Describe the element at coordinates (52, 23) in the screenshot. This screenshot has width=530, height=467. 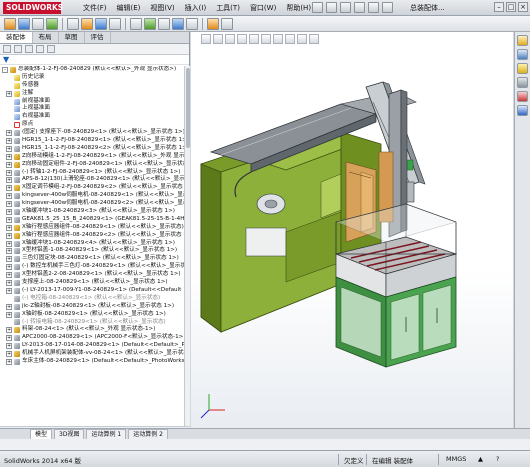
I see `move-component-icon` at that location.